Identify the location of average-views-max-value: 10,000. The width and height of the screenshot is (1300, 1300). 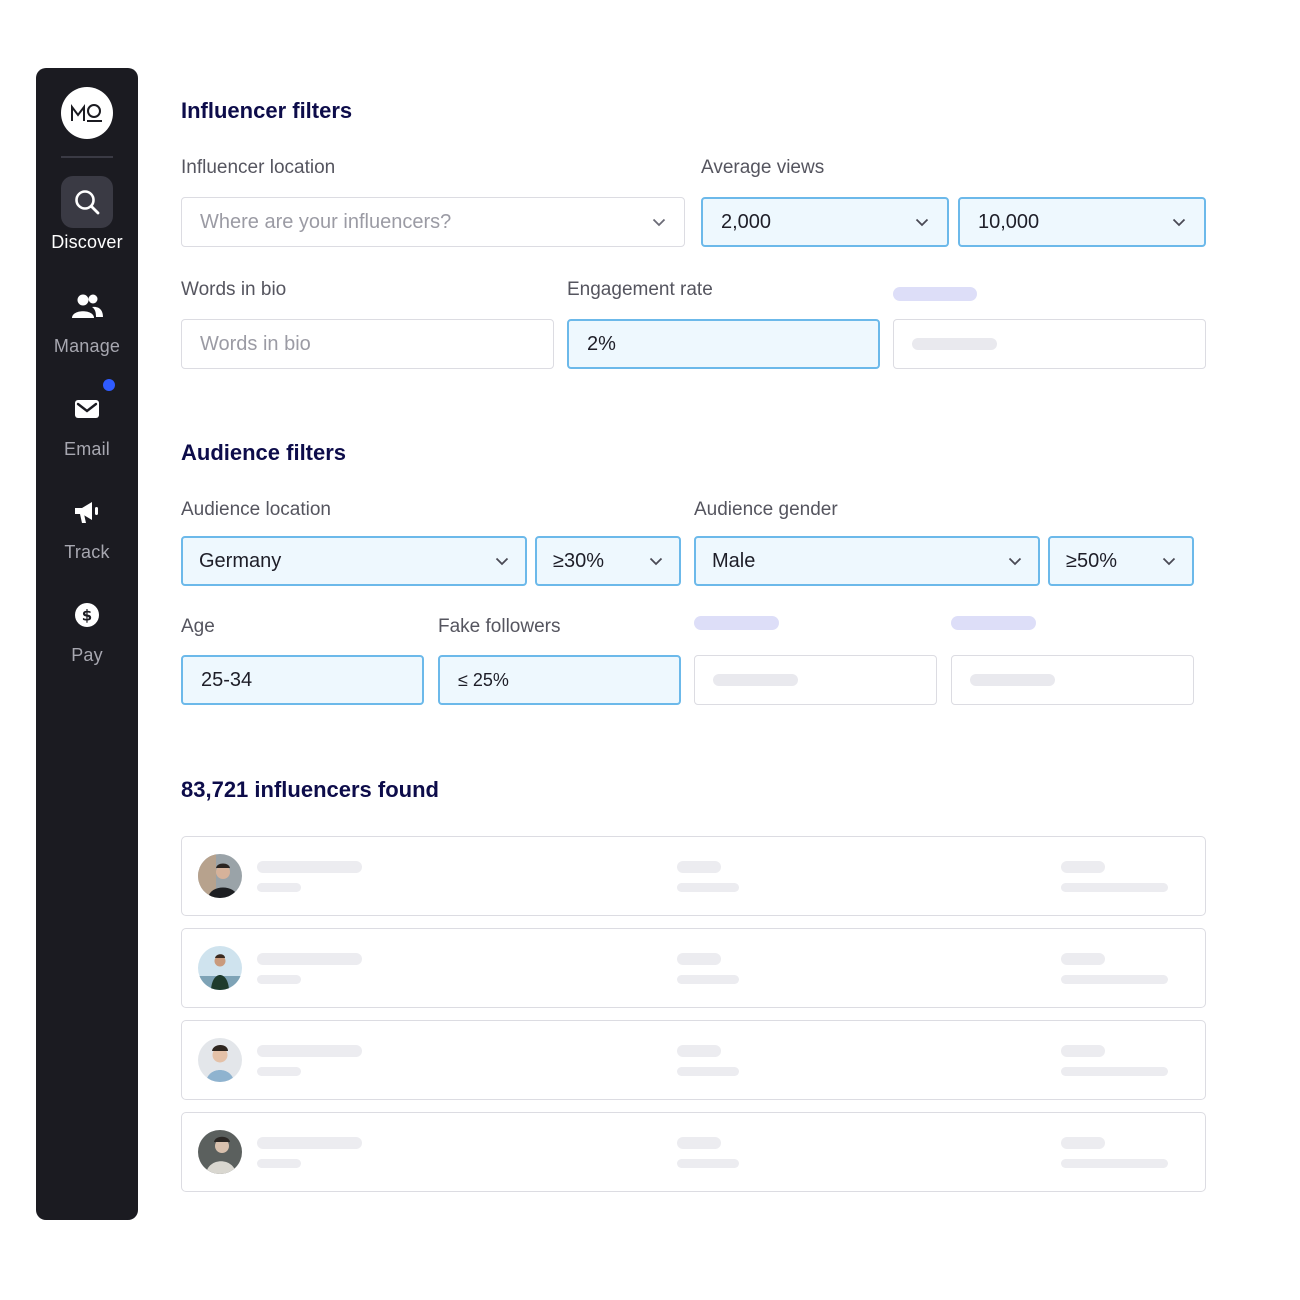
(1009, 221).